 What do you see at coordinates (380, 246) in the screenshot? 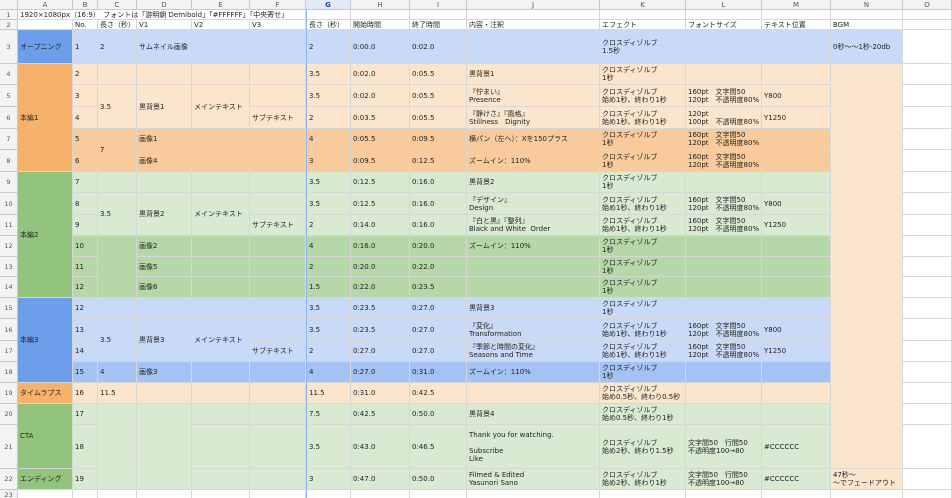
I see `cell-h12: 0:16.0` at bounding box center [380, 246].